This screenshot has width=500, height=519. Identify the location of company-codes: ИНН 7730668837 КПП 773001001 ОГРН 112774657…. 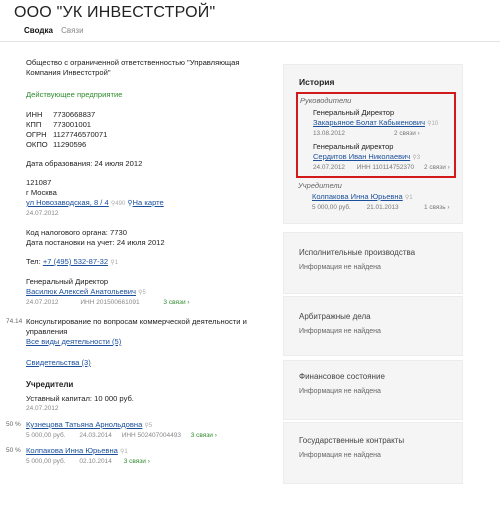
(146, 130).